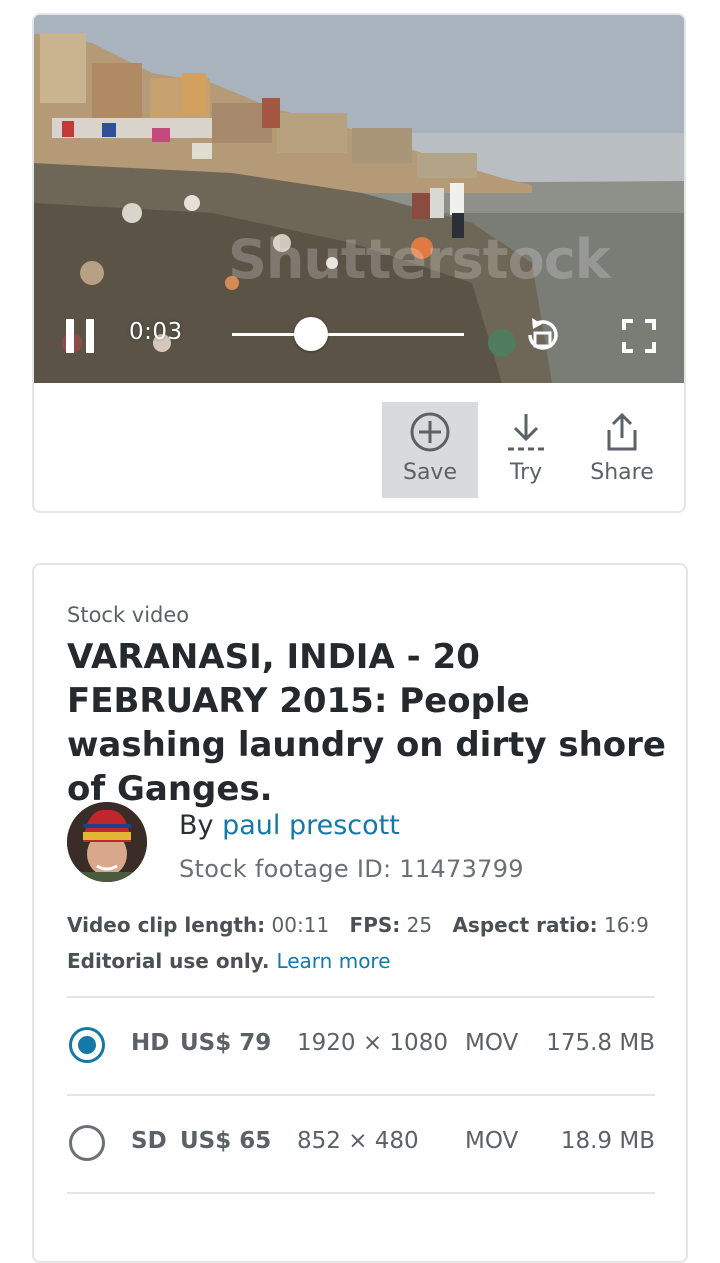  Describe the element at coordinates (361, 1193) in the screenshot. I see `divider` at that location.